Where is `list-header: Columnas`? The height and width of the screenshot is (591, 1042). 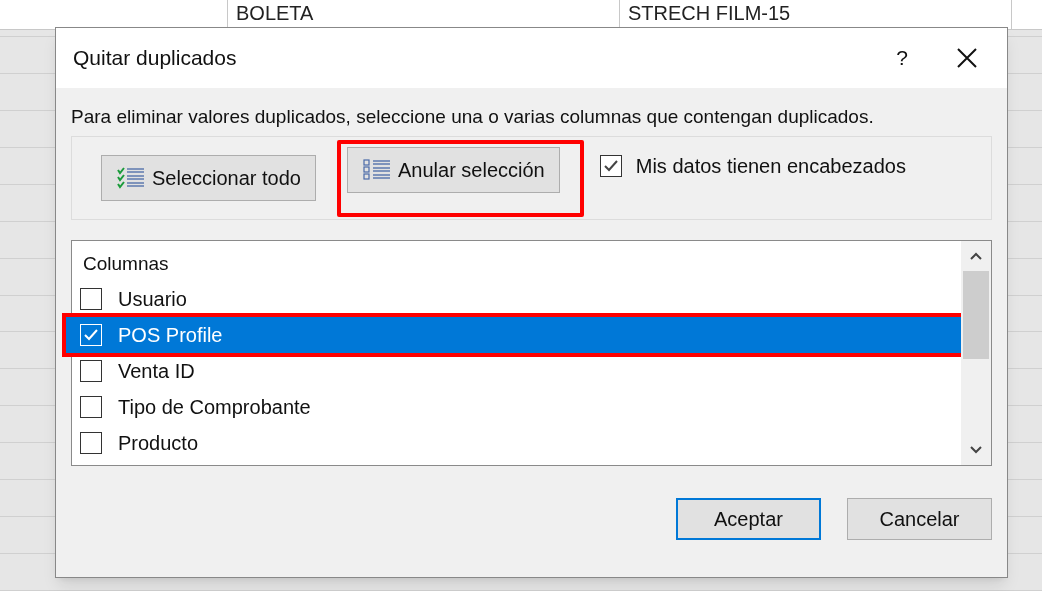
list-header: Columnas is located at coordinates (126, 264).